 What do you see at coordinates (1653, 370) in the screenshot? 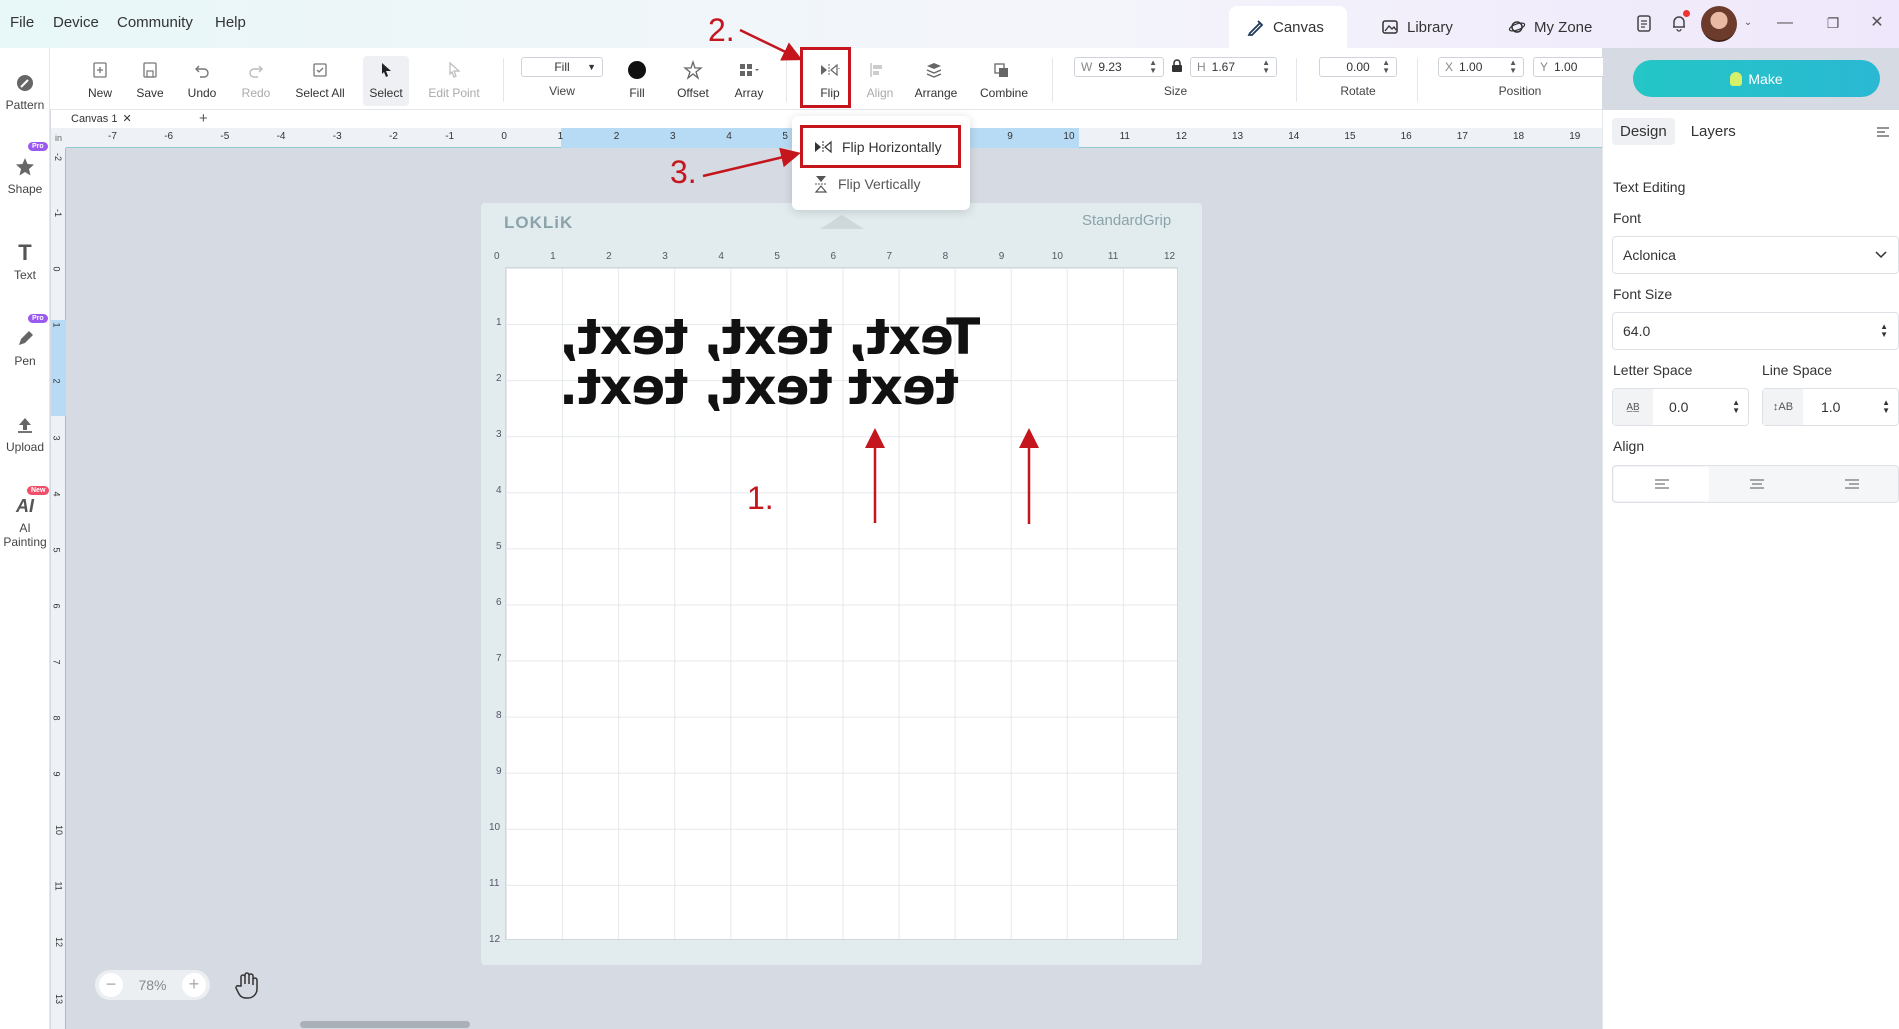
I see `letter-space-label: Letter Space` at bounding box center [1653, 370].